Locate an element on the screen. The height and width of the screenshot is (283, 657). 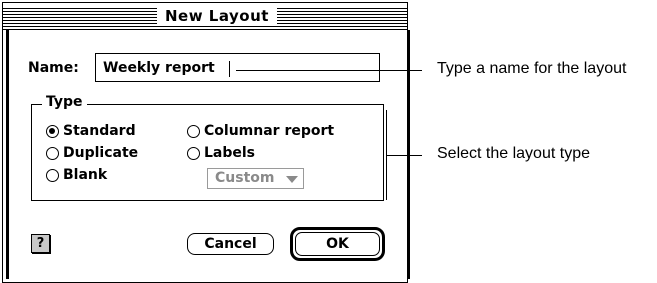
type-callout-text: Select the layout type is located at coordinates (513, 153).